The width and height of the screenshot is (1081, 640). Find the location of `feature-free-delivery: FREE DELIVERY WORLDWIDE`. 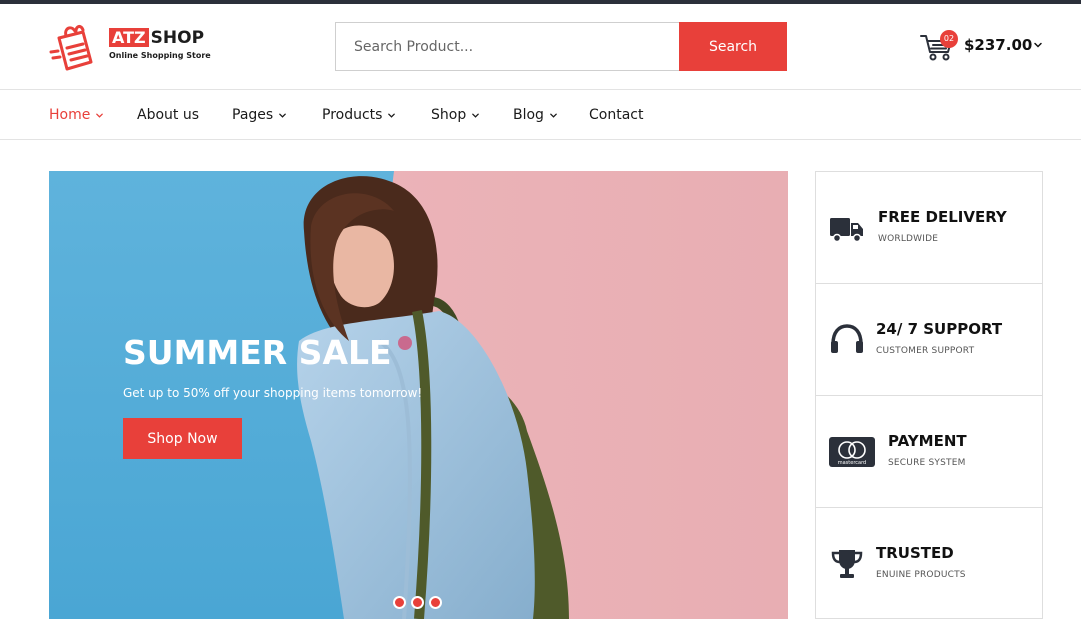

feature-free-delivery: FREE DELIVERY WORLDWIDE is located at coordinates (929, 228).